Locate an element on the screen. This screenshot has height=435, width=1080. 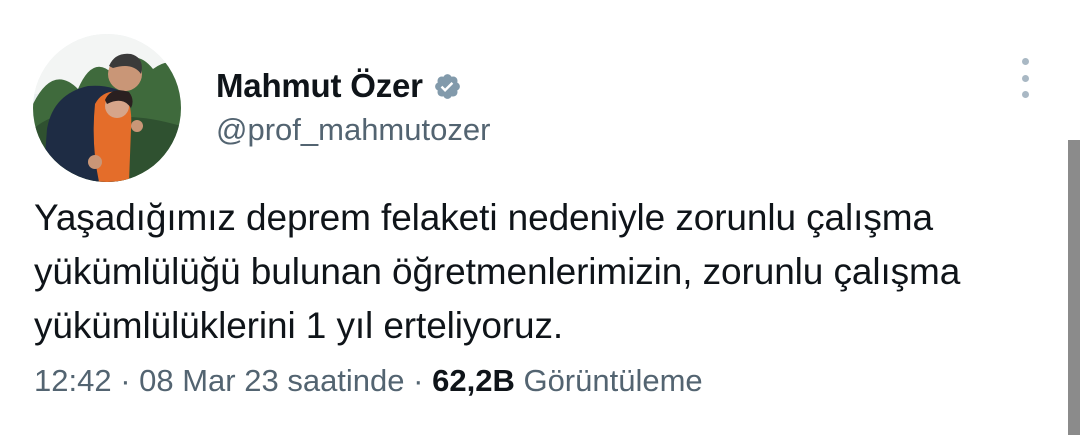
name-row: Mahmut Özer is located at coordinates (353, 86).